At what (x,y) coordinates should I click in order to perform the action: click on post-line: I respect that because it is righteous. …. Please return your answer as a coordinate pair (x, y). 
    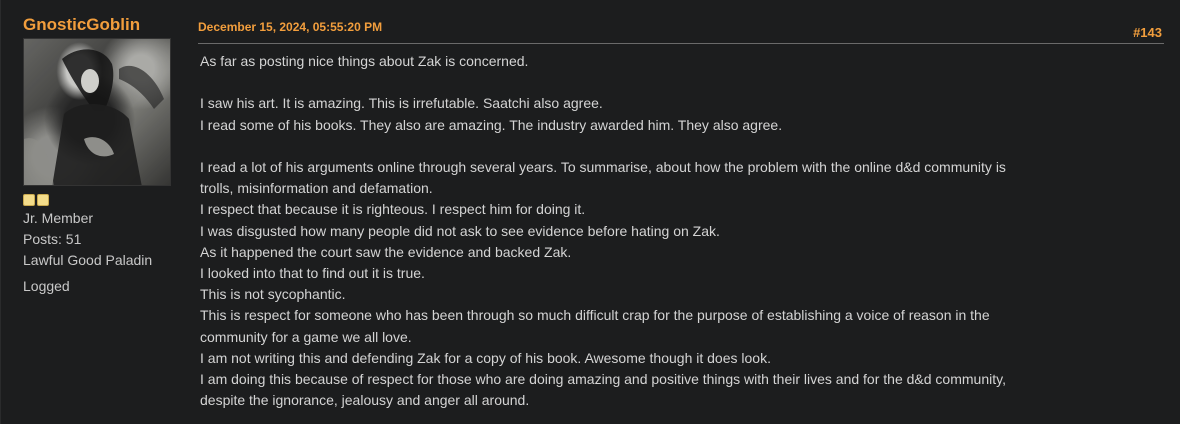
    Looking at the image, I should click on (393, 209).